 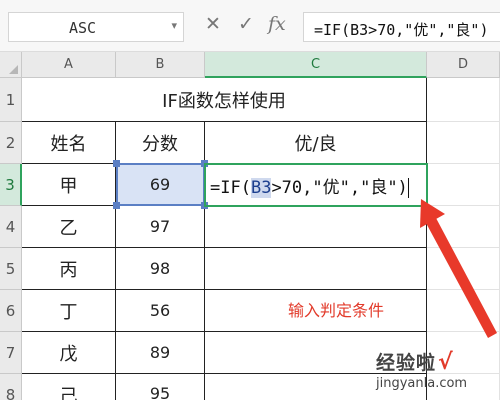 I want to click on header-name-cell: 姓名, so click(x=69, y=143).